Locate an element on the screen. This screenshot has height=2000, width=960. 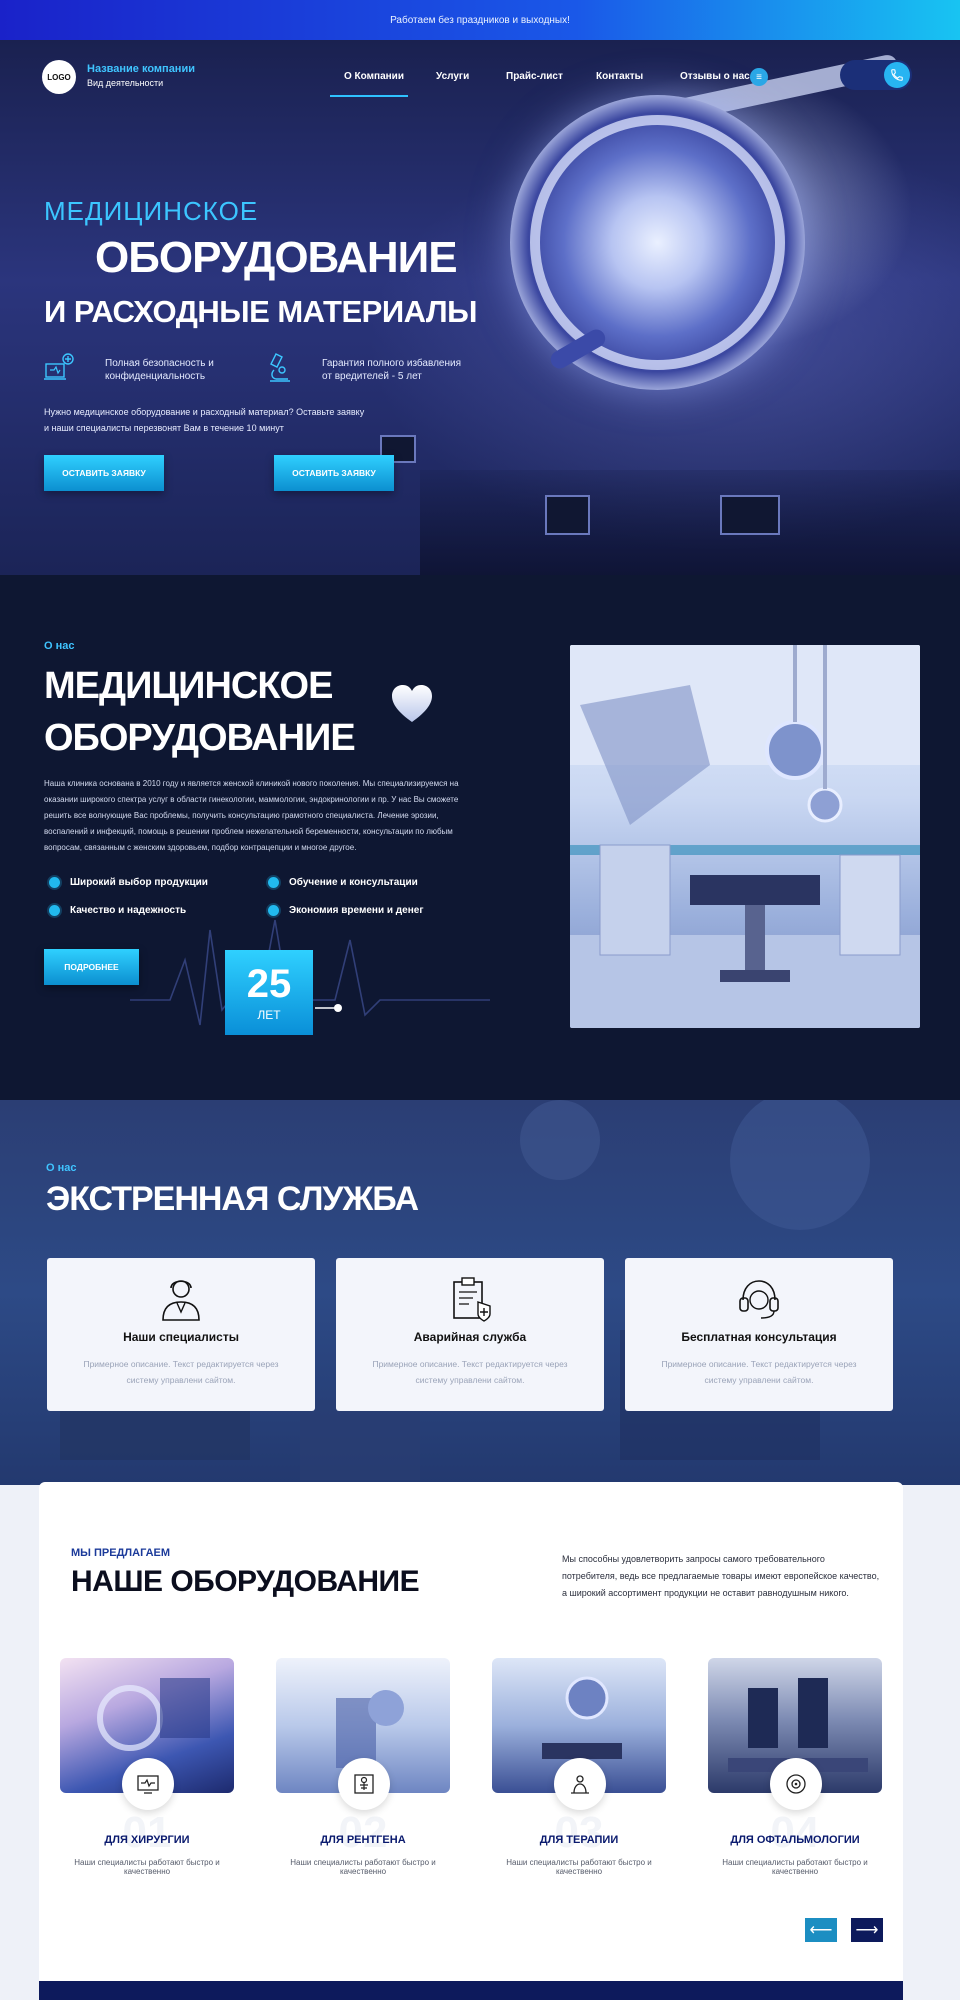
bullet-item: Качество и надежность is located at coordinates (117, 910).